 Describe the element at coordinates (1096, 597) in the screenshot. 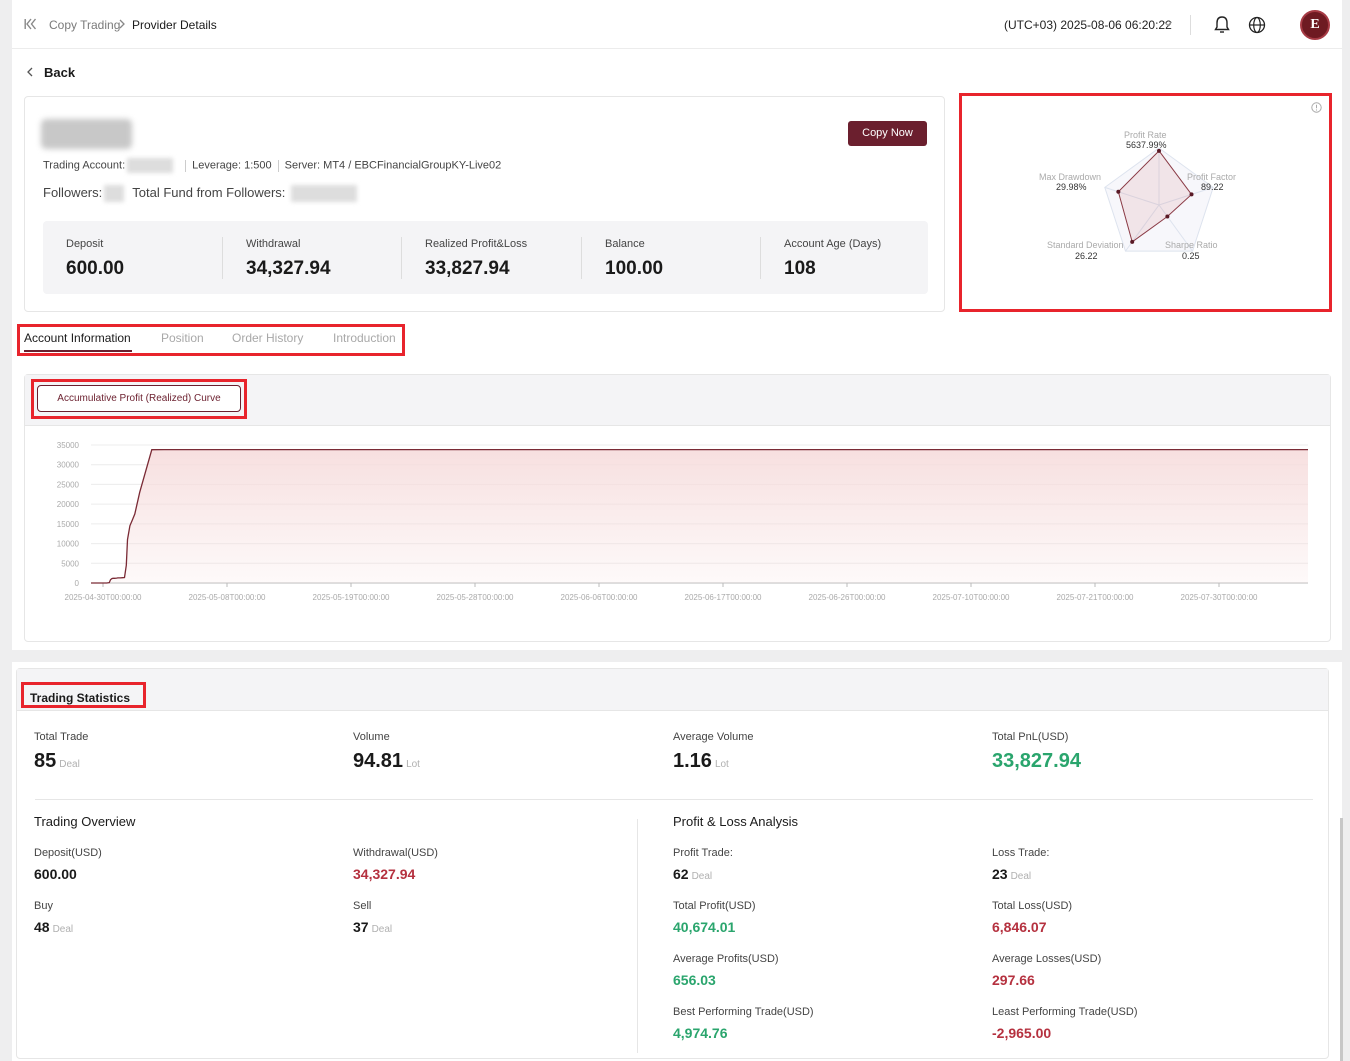

I see `x-tick-label: 2025-07-21T00:00:00` at that location.